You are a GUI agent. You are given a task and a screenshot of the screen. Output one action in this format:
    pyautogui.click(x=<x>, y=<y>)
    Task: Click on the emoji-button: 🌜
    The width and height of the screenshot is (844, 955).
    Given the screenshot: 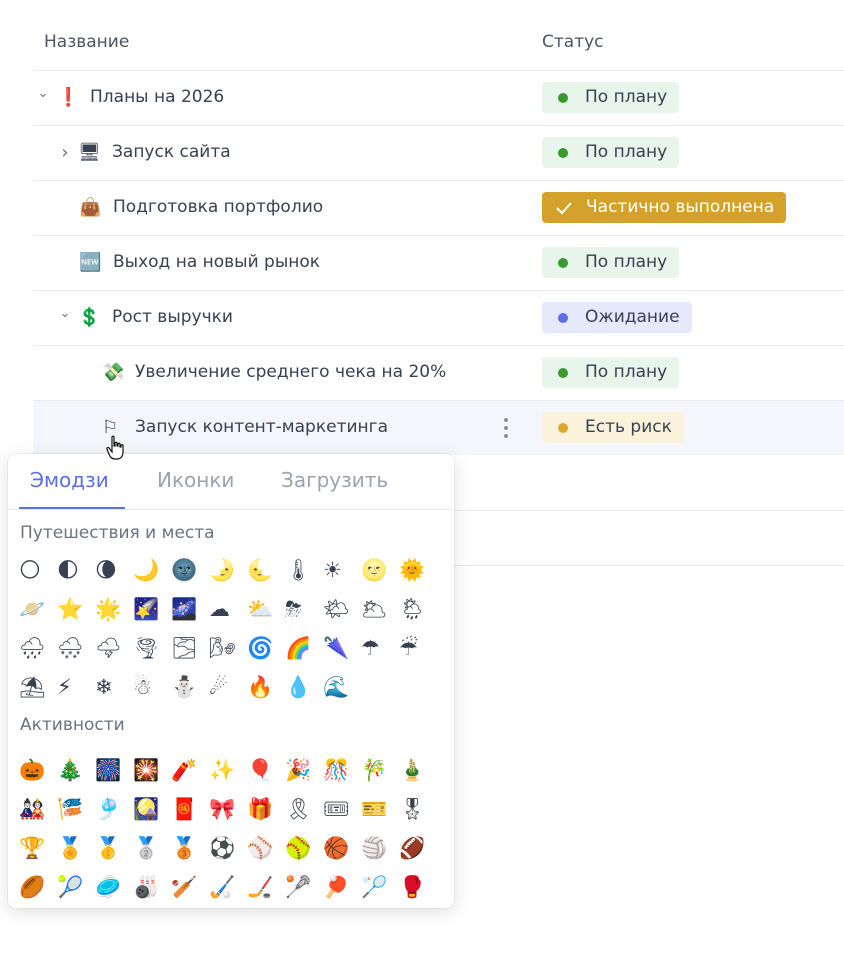 What is the action you would take?
    pyautogui.click(x=266, y=570)
    